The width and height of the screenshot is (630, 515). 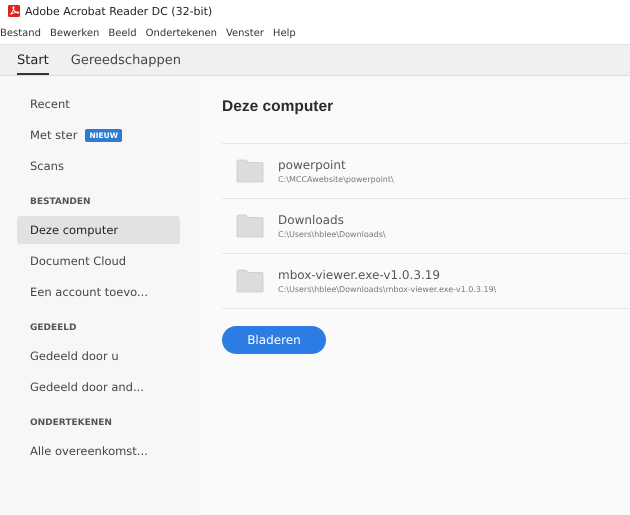 I want to click on folder-row: powerpoint C:\MCCAwebsite\powerpoint\, so click(x=426, y=171).